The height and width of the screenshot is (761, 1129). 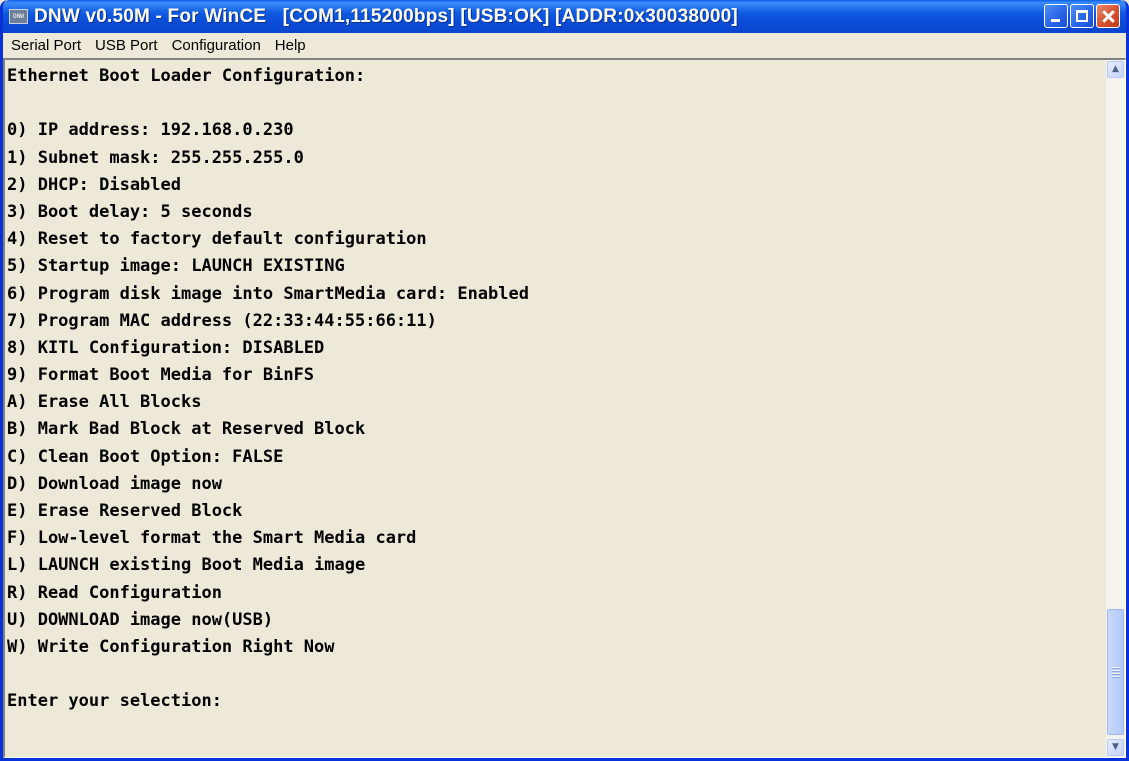 I want to click on chevron-down-icon: ▼, so click(x=1115, y=747).